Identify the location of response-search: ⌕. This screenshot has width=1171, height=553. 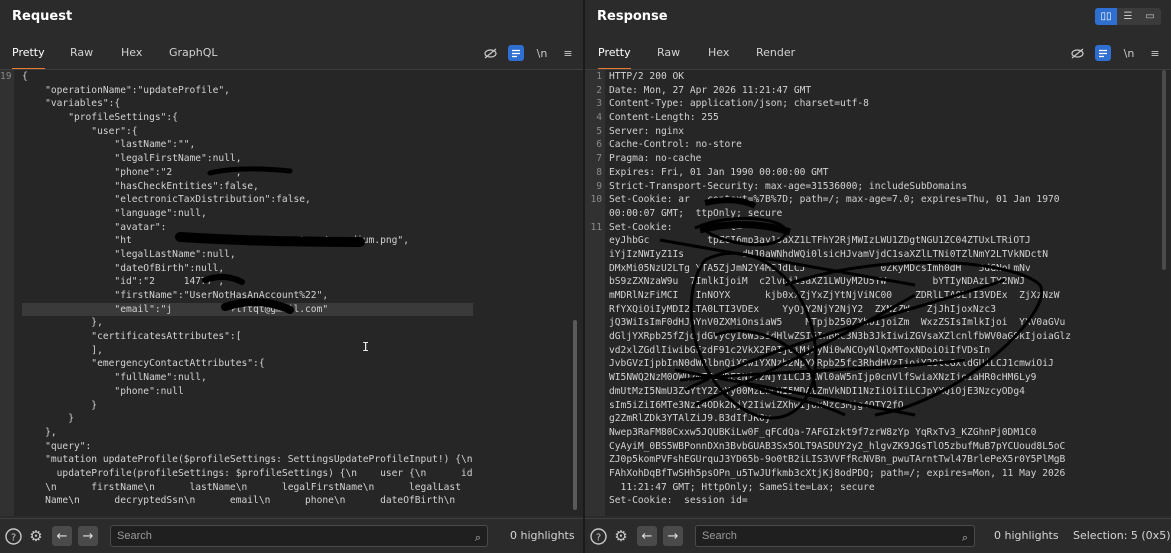
(835, 536).